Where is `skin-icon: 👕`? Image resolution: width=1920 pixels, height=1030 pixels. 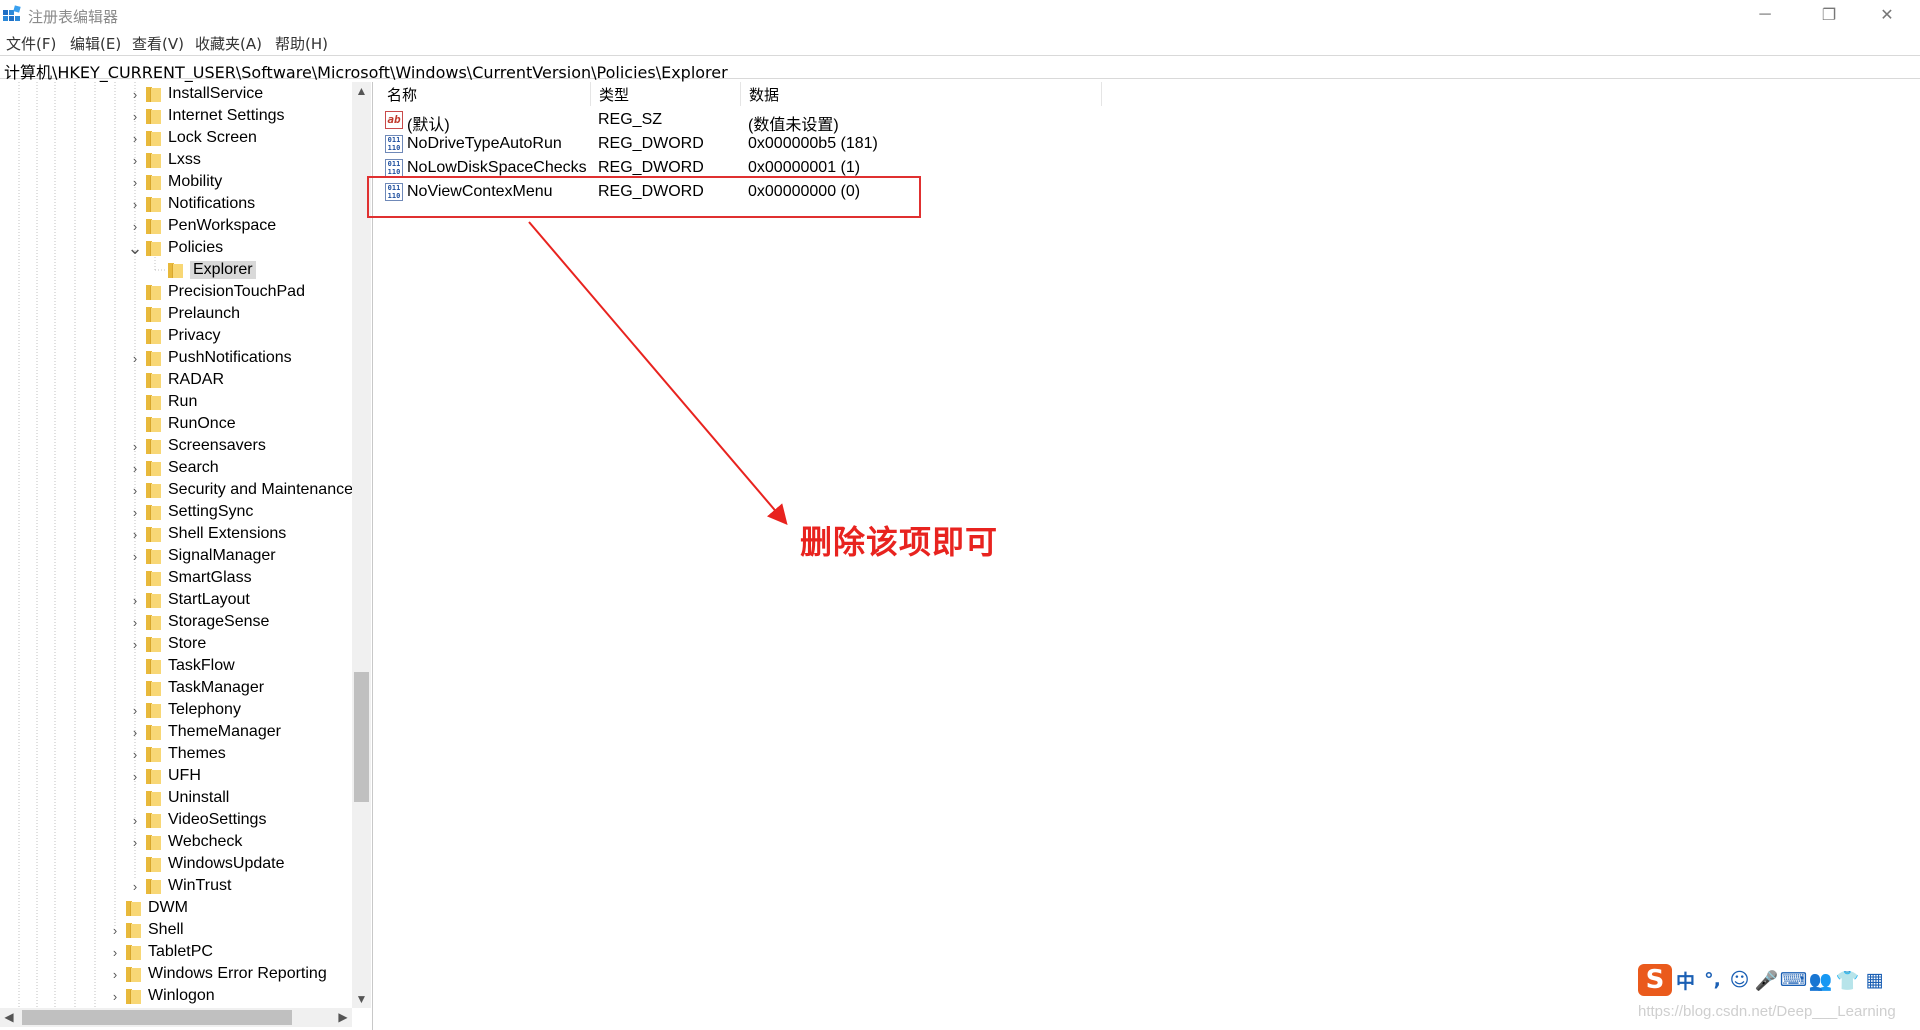 skin-icon: 👕 is located at coordinates (1847, 980).